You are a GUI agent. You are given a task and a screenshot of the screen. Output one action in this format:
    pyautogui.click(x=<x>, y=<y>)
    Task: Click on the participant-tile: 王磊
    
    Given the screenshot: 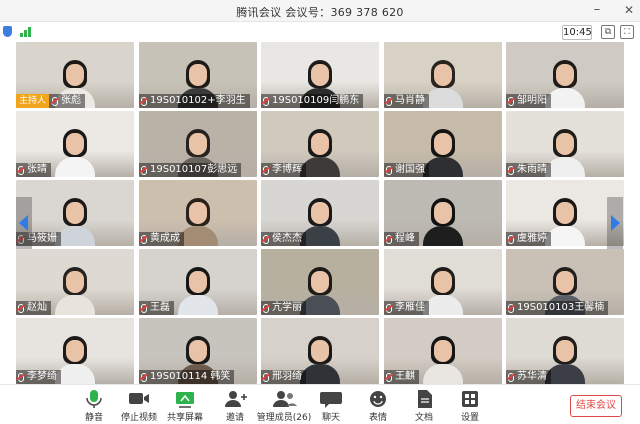 What is the action you would take?
    pyautogui.click(x=198, y=282)
    